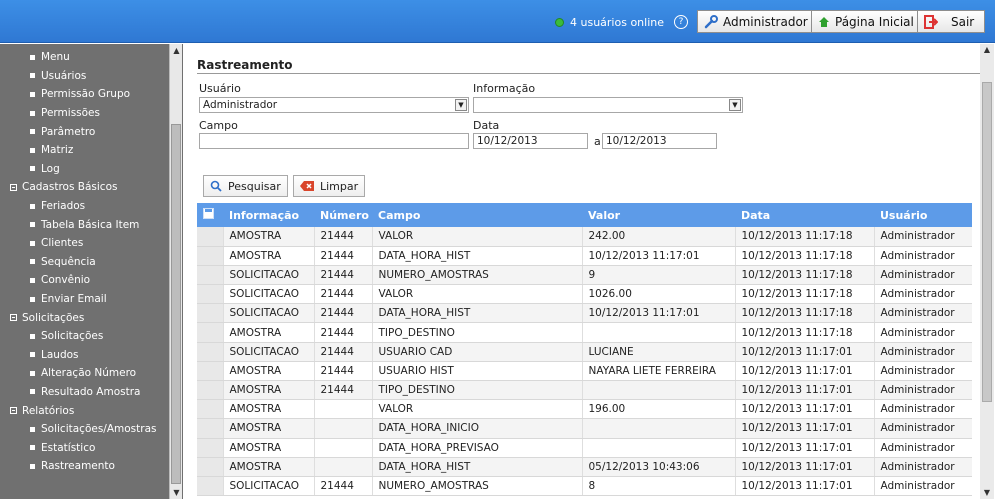 This screenshot has width=995, height=499. Describe the element at coordinates (84, 355) in the screenshot. I see `sidebar-item: Laudos` at that location.